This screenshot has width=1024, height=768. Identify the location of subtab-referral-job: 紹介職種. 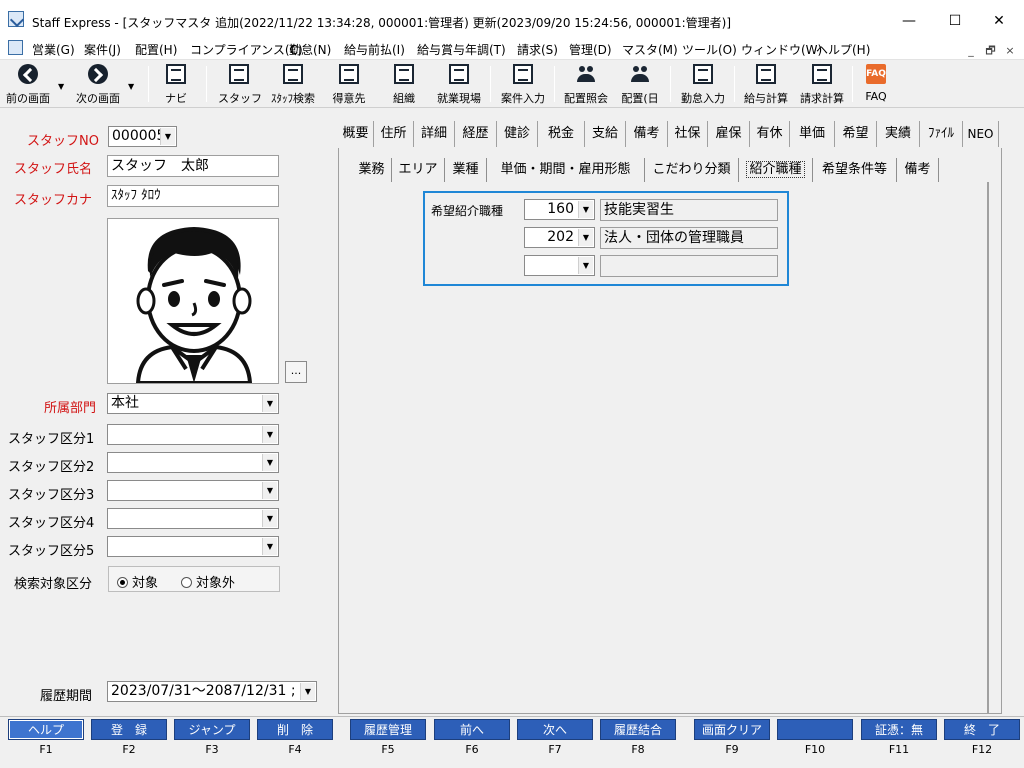
(776, 170).